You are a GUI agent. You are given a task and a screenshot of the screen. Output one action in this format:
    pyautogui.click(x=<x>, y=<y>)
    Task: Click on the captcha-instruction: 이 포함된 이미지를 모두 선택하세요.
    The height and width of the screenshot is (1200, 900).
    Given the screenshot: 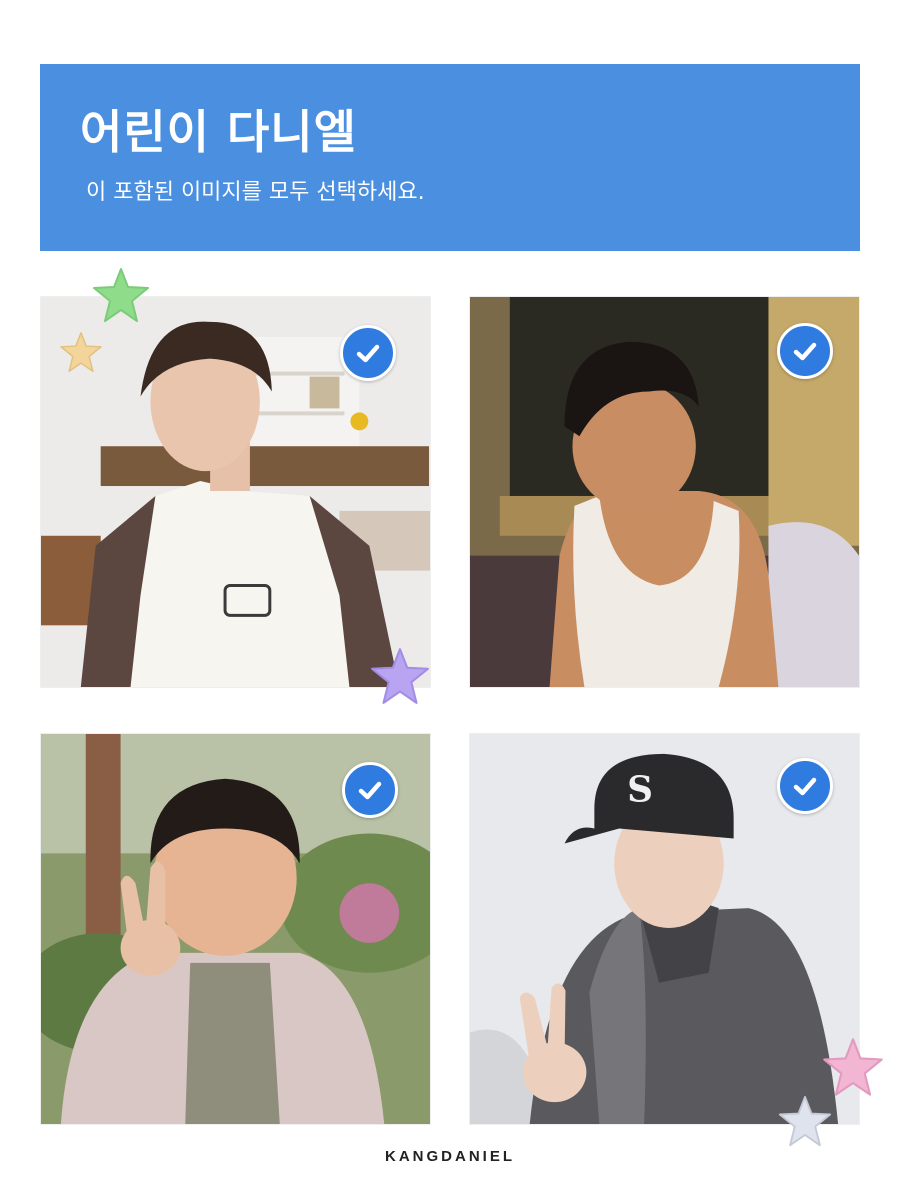 What is the action you would take?
    pyautogui.click(x=255, y=192)
    